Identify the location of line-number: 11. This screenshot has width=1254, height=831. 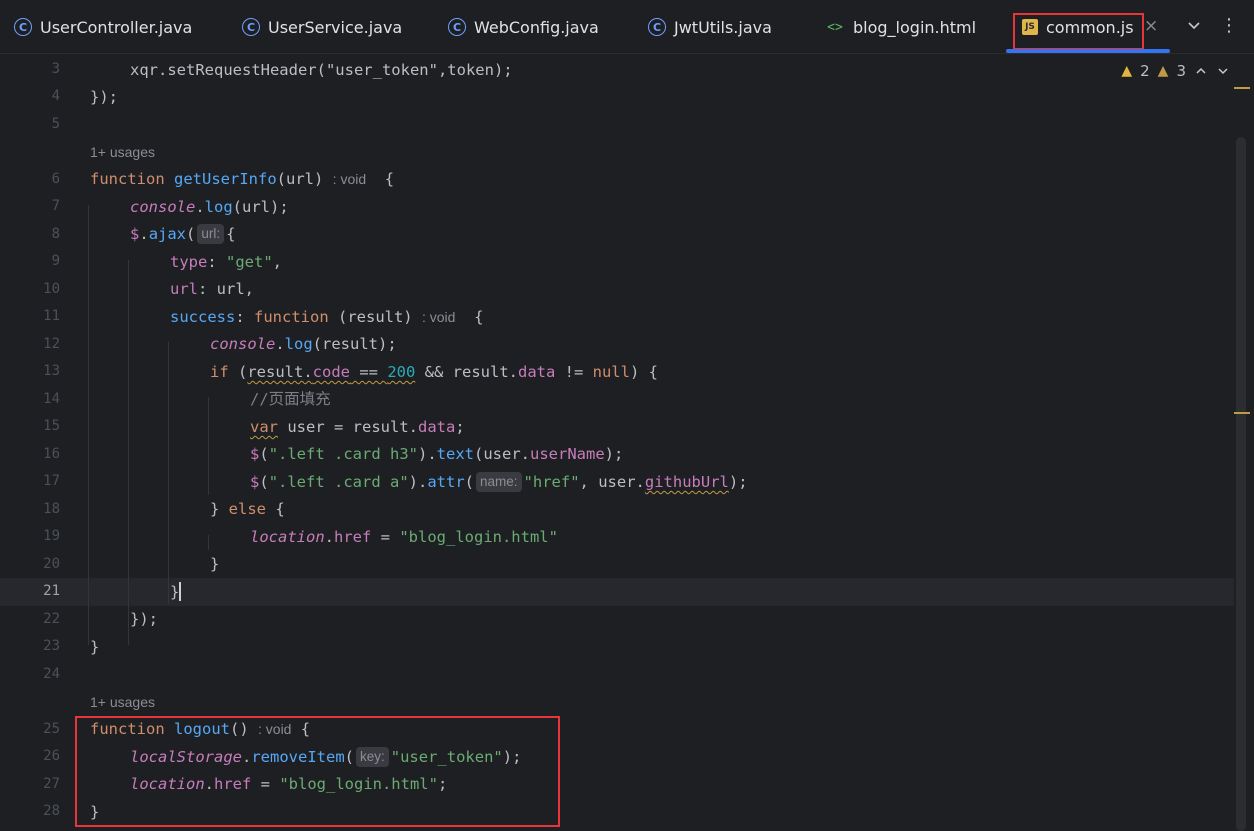
(51, 316).